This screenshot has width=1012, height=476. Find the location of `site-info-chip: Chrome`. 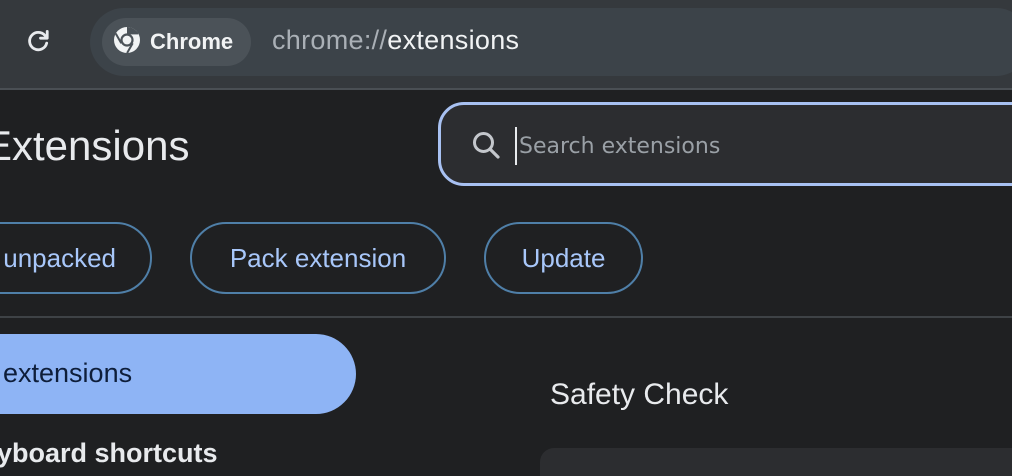

site-info-chip: Chrome is located at coordinates (177, 42).